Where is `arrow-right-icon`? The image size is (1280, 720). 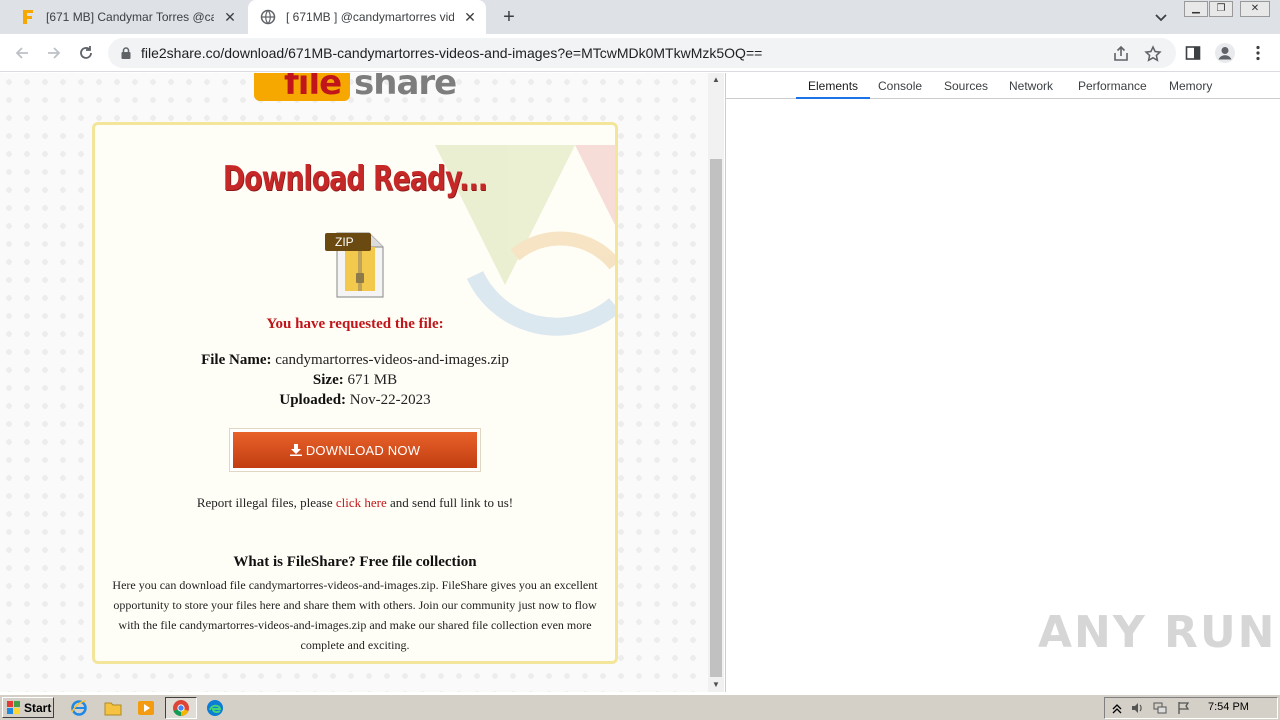 arrow-right-icon is located at coordinates (54, 53).